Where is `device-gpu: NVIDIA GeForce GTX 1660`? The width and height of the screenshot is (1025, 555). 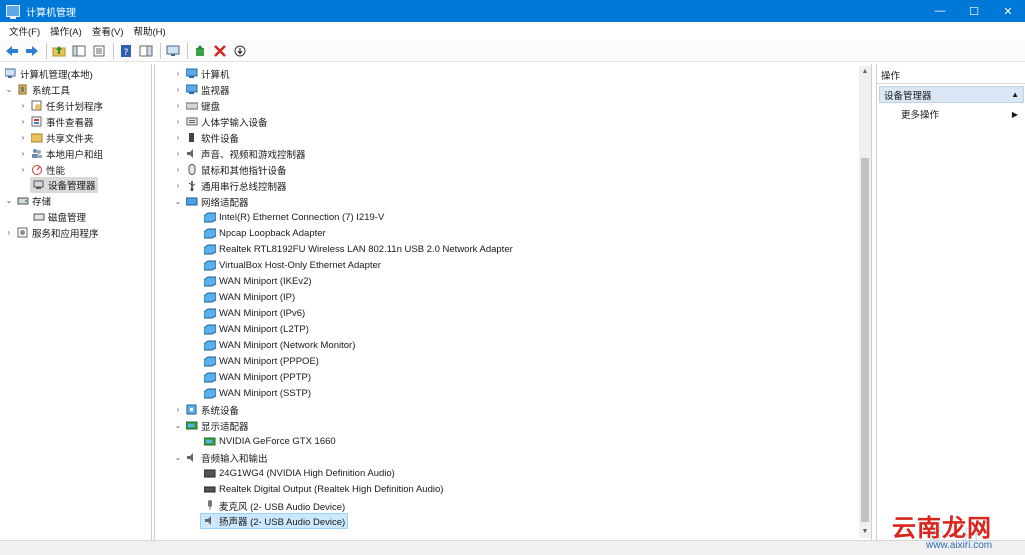 device-gpu: NVIDIA GeForce GTX 1660 is located at coordinates (268, 442).